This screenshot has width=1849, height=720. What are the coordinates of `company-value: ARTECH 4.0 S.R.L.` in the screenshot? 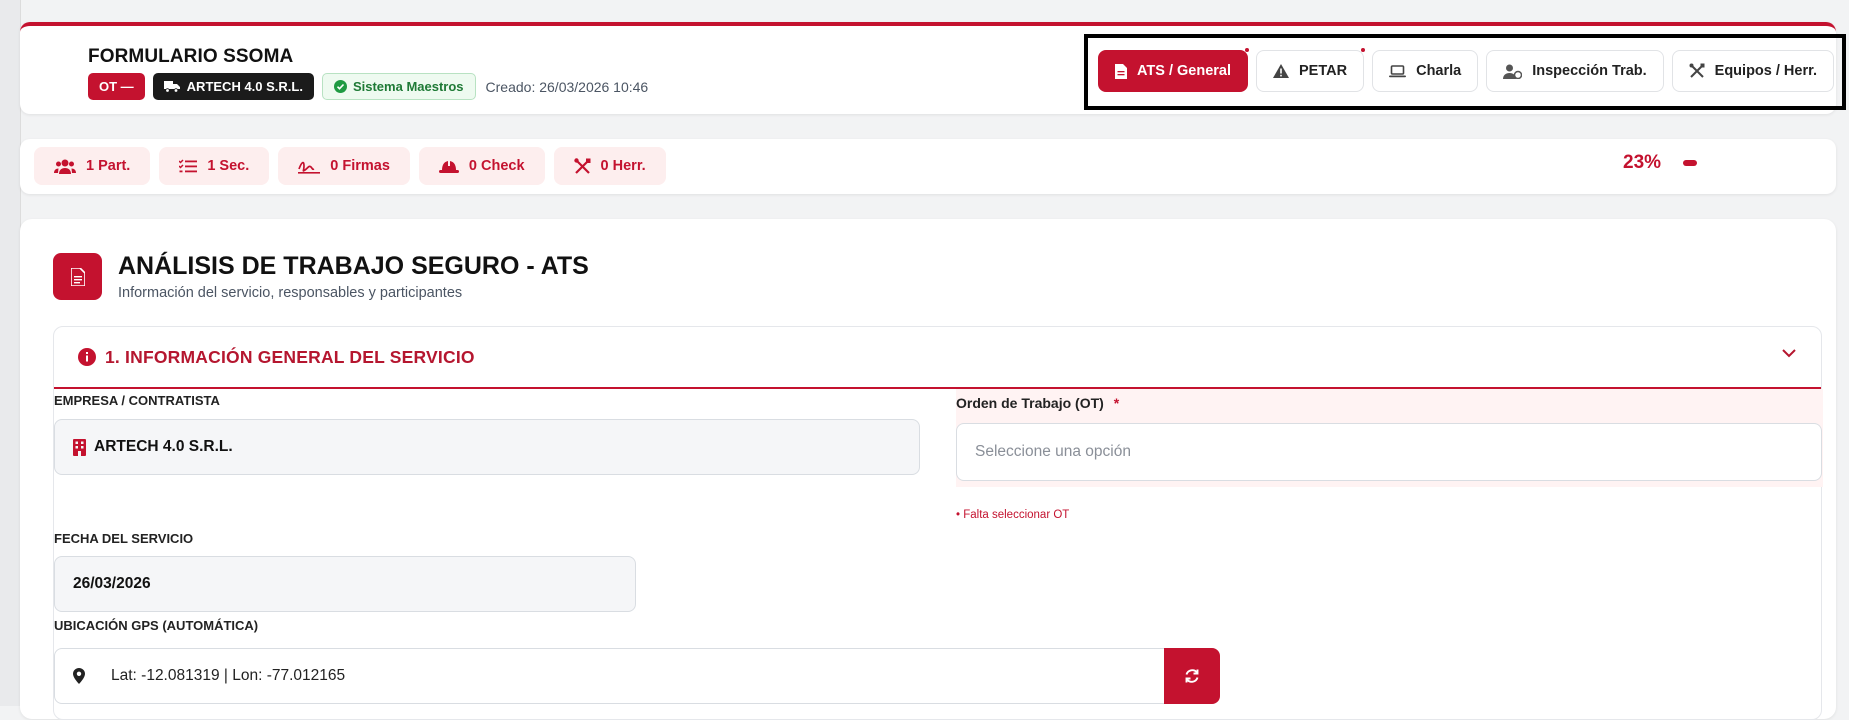 It's located at (163, 446).